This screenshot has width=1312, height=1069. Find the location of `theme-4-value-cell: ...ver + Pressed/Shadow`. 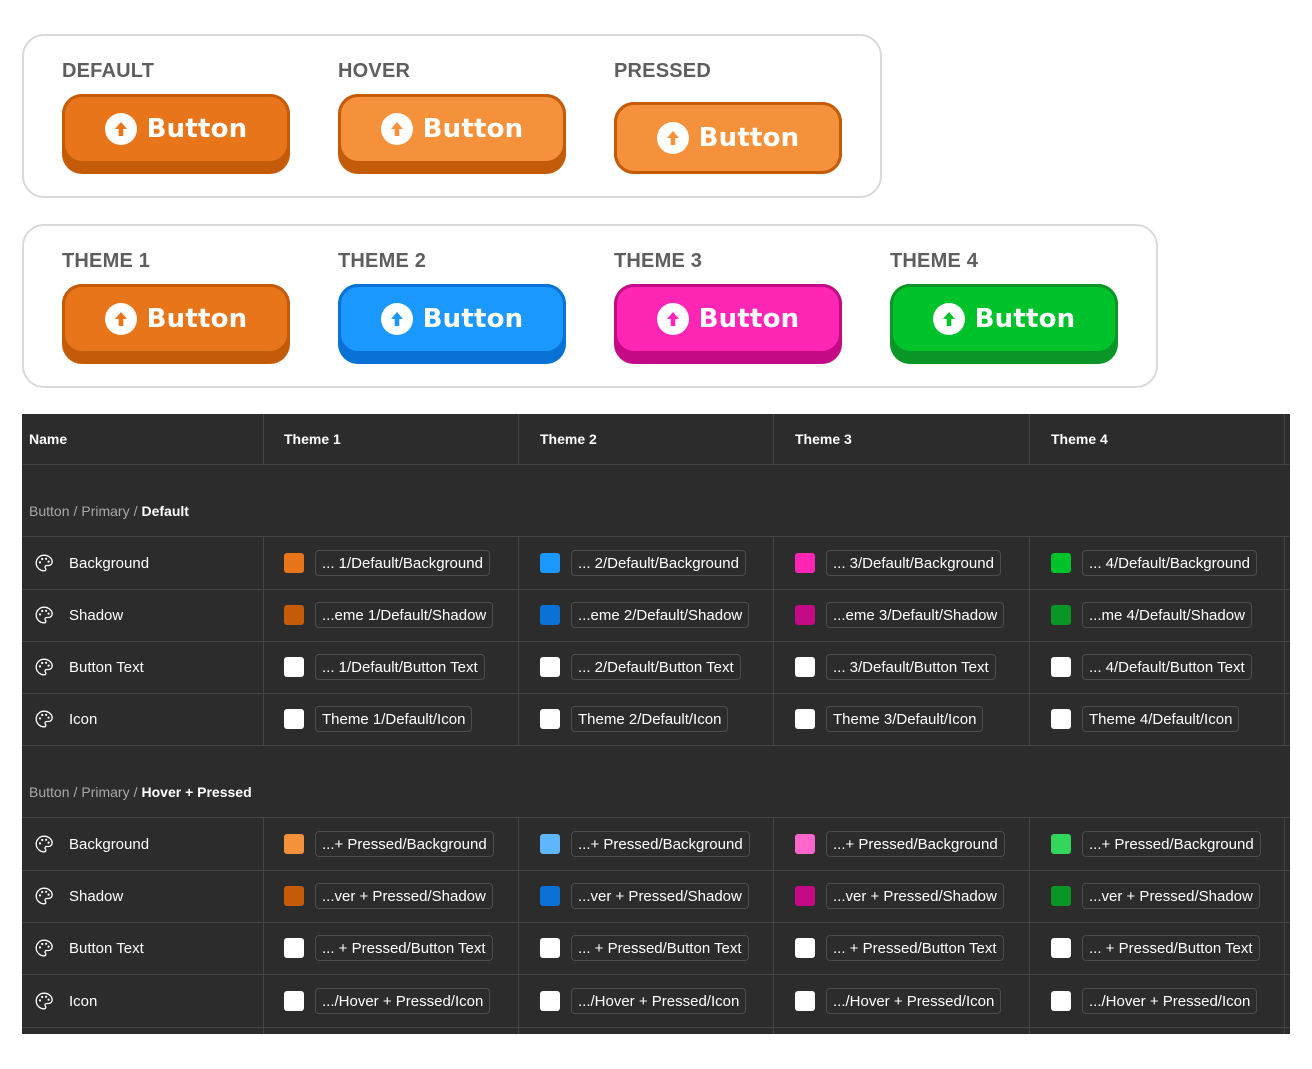

theme-4-value-cell: ...ver + Pressed/Shadow is located at coordinates (1157, 896).